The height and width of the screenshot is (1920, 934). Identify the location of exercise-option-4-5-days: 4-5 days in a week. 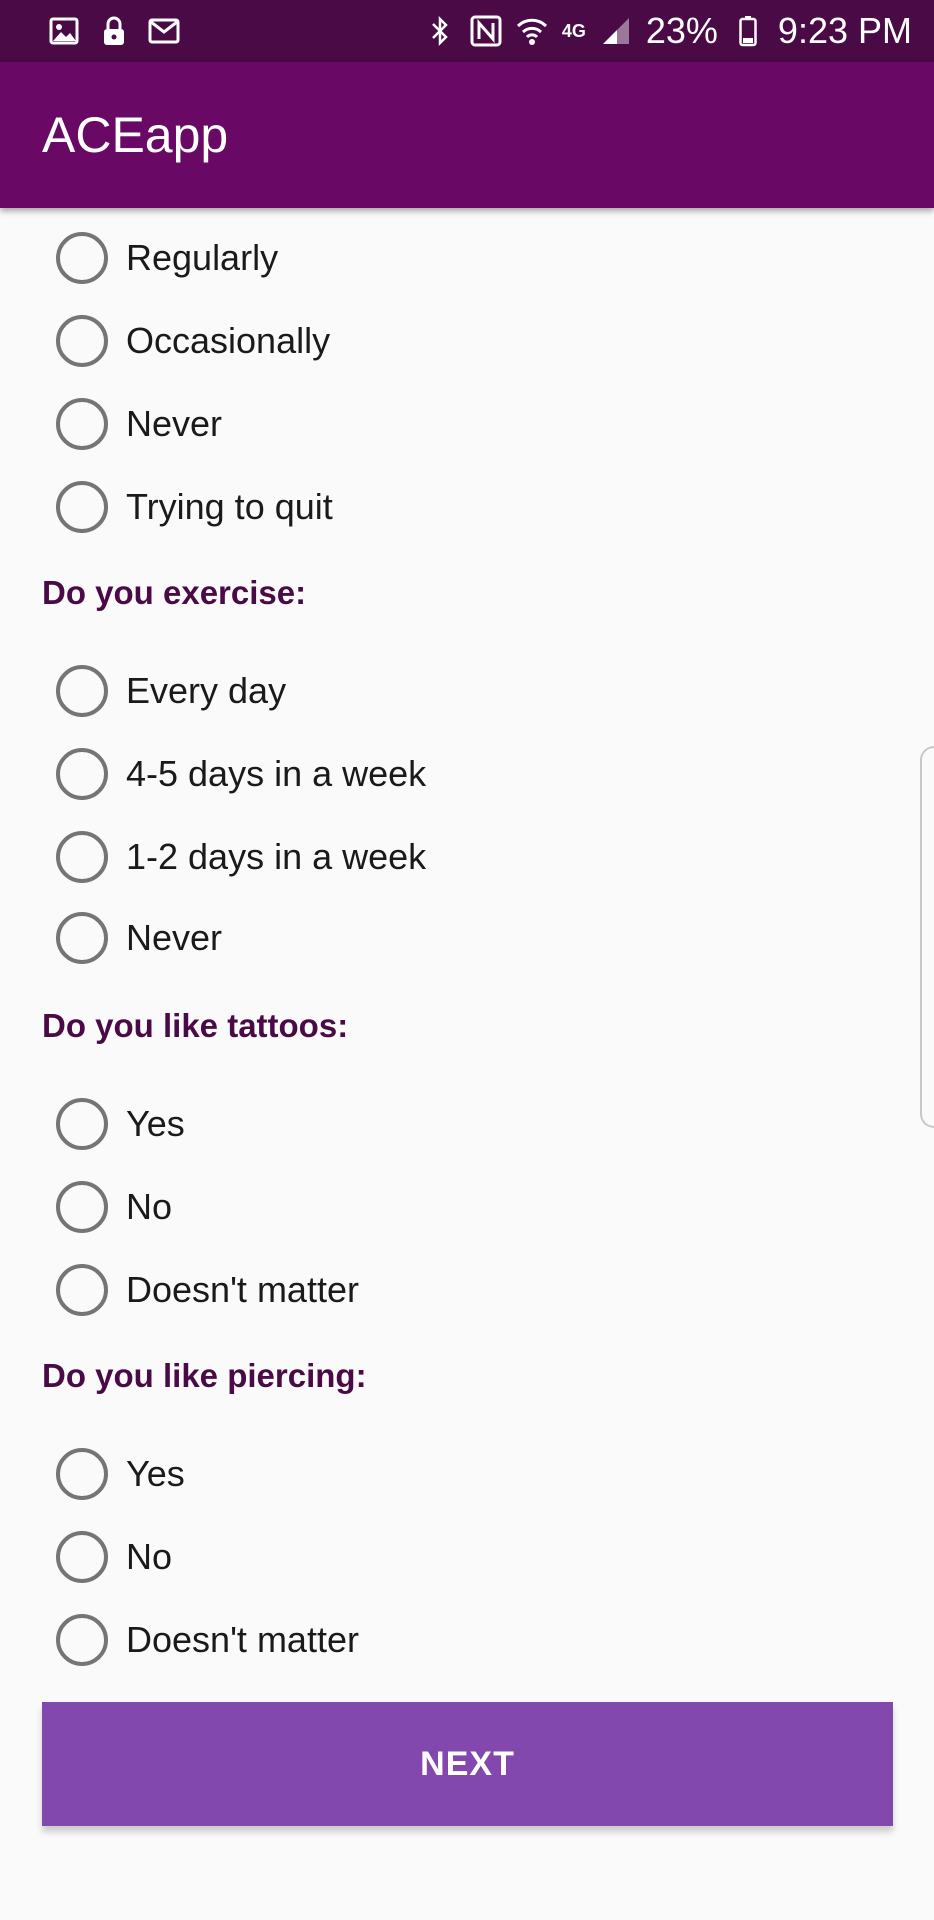
(241, 774).